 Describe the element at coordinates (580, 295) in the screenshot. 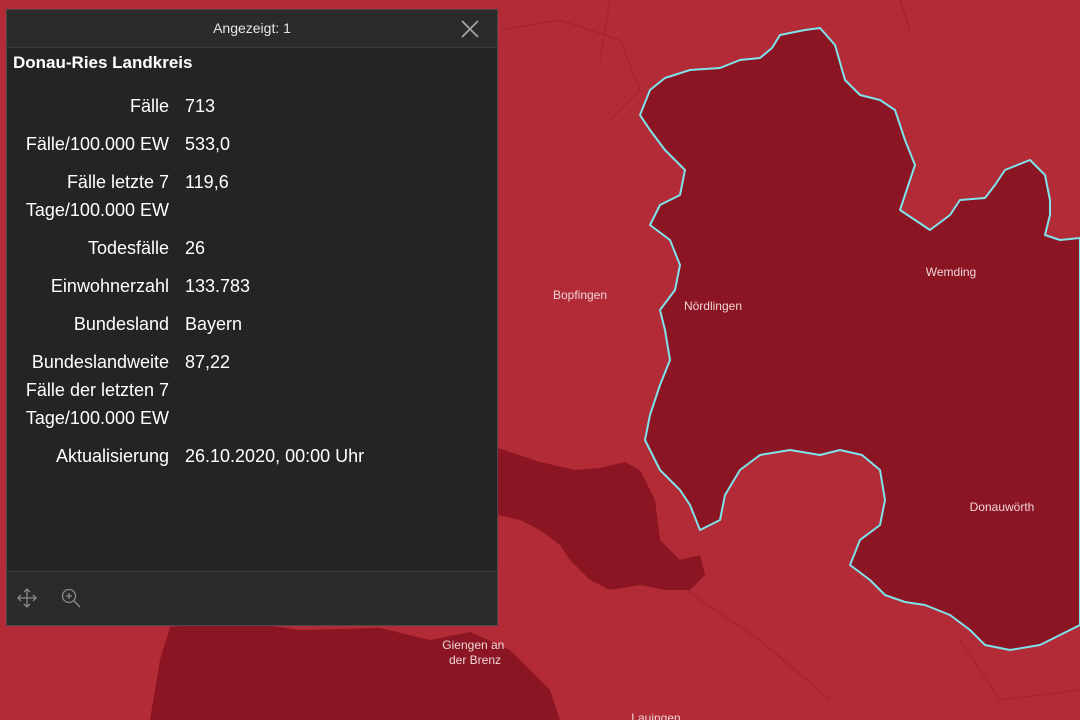

I see `place-label-bopfingen: Bopfingen` at that location.